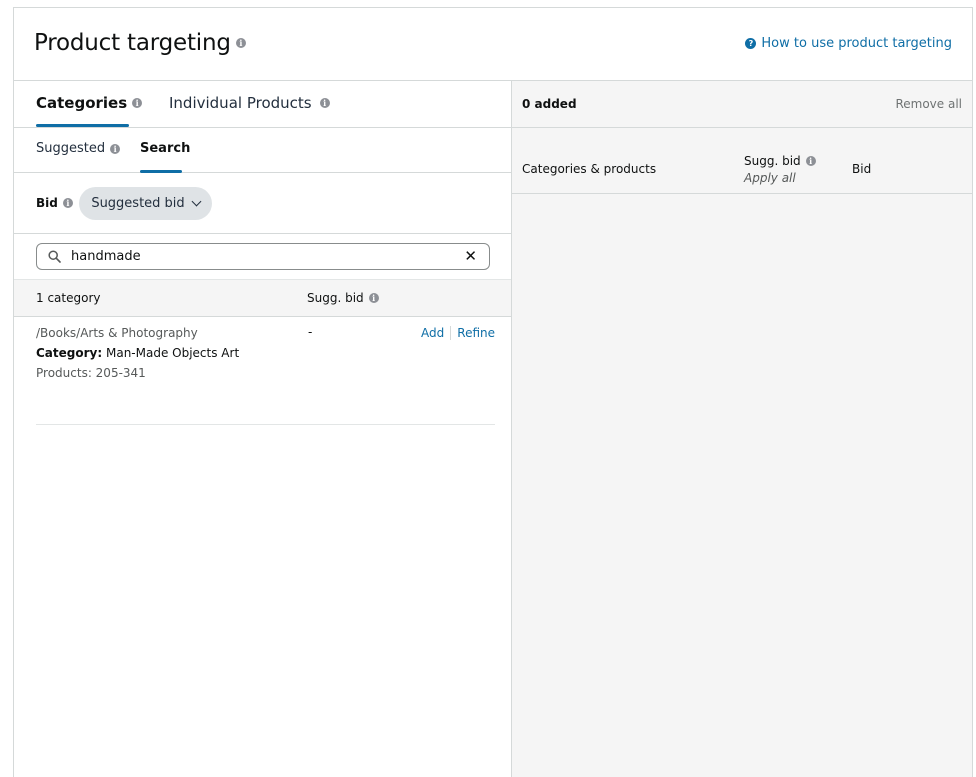 The height and width of the screenshot is (777, 976). Describe the element at coordinates (137, 203) in the screenshot. I see `bid-type-value: Suggested bid` at that location.